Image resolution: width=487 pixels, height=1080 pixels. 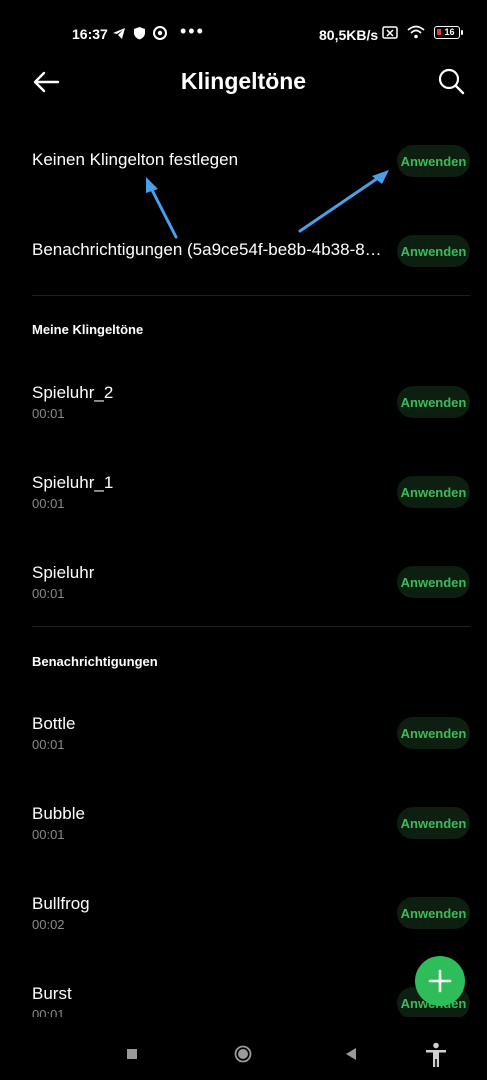 What do you see at coordinates (54, 723) in the screenshot?
I see `ringtone-name: Bottle` at bounding box center [54, 723].